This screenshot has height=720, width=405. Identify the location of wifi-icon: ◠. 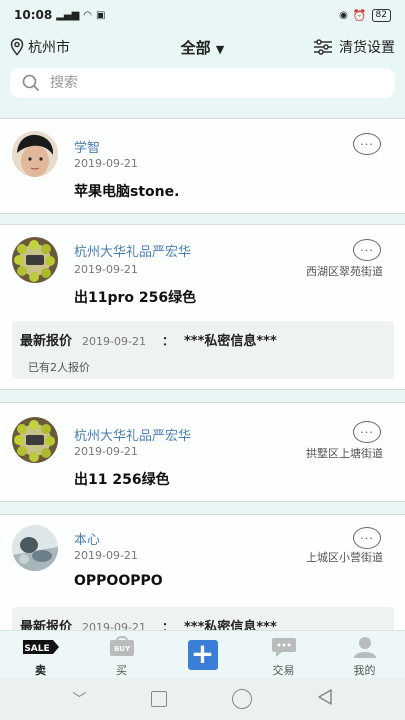
(88, 15).